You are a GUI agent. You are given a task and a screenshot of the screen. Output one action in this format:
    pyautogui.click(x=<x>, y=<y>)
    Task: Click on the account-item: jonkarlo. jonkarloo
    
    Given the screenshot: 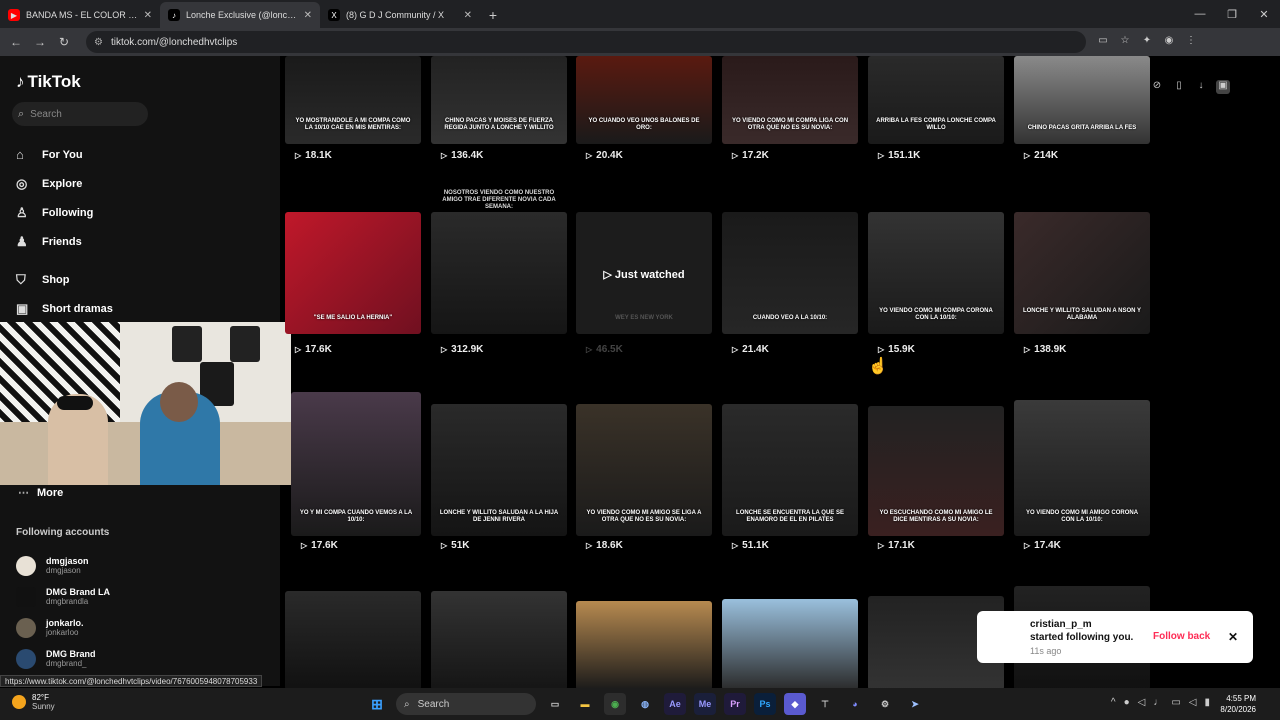 What is the action you would take?
    pyautogui.click(x=63, y=627)
    